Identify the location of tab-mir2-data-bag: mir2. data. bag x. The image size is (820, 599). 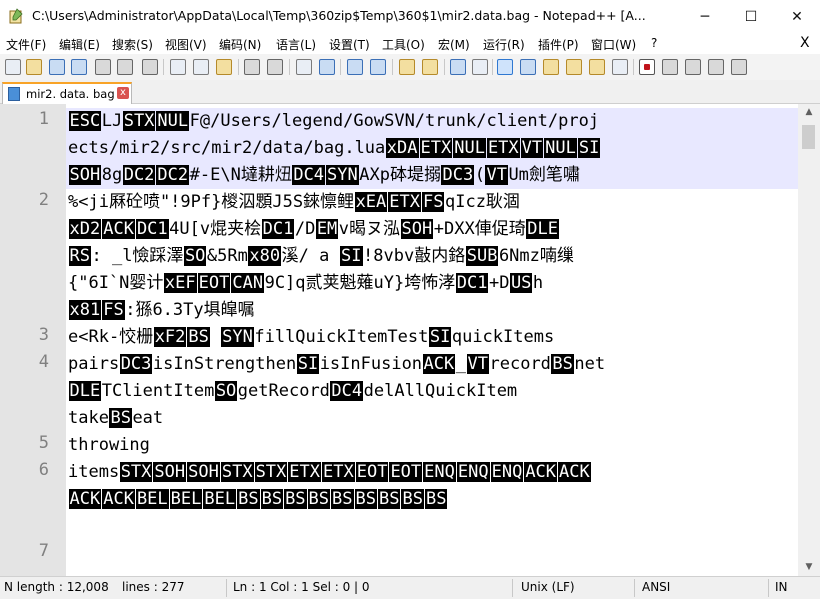
(67, 93).